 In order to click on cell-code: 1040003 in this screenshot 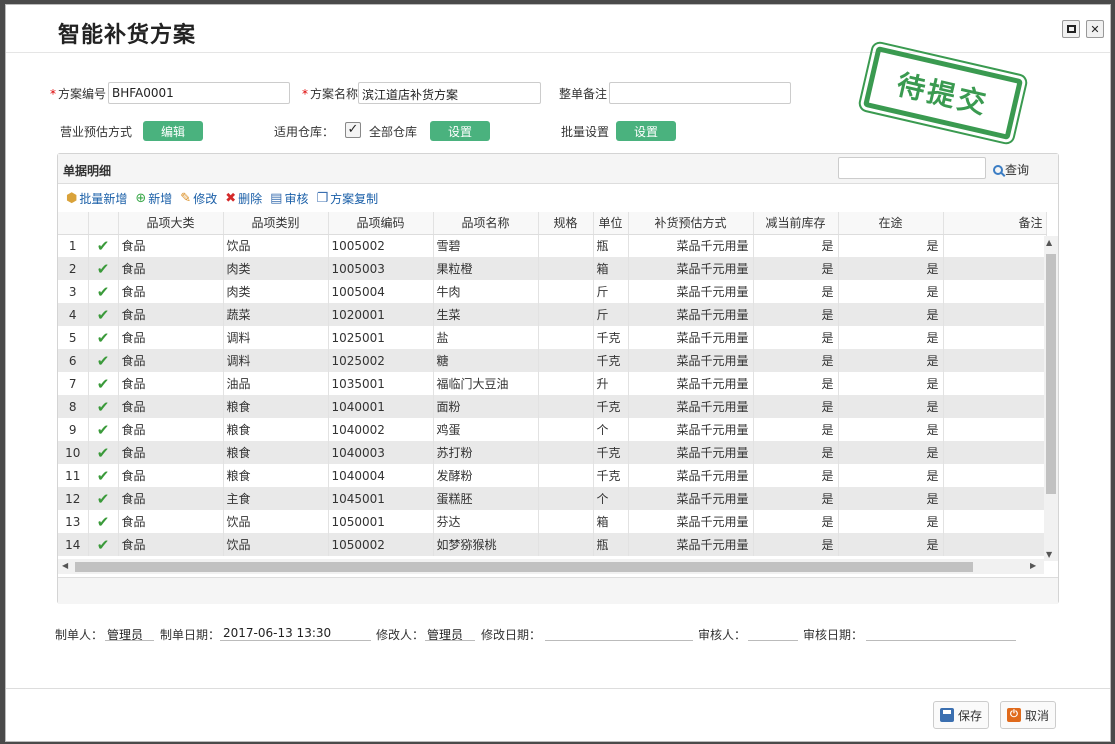, I will do `click(381, 452)`.